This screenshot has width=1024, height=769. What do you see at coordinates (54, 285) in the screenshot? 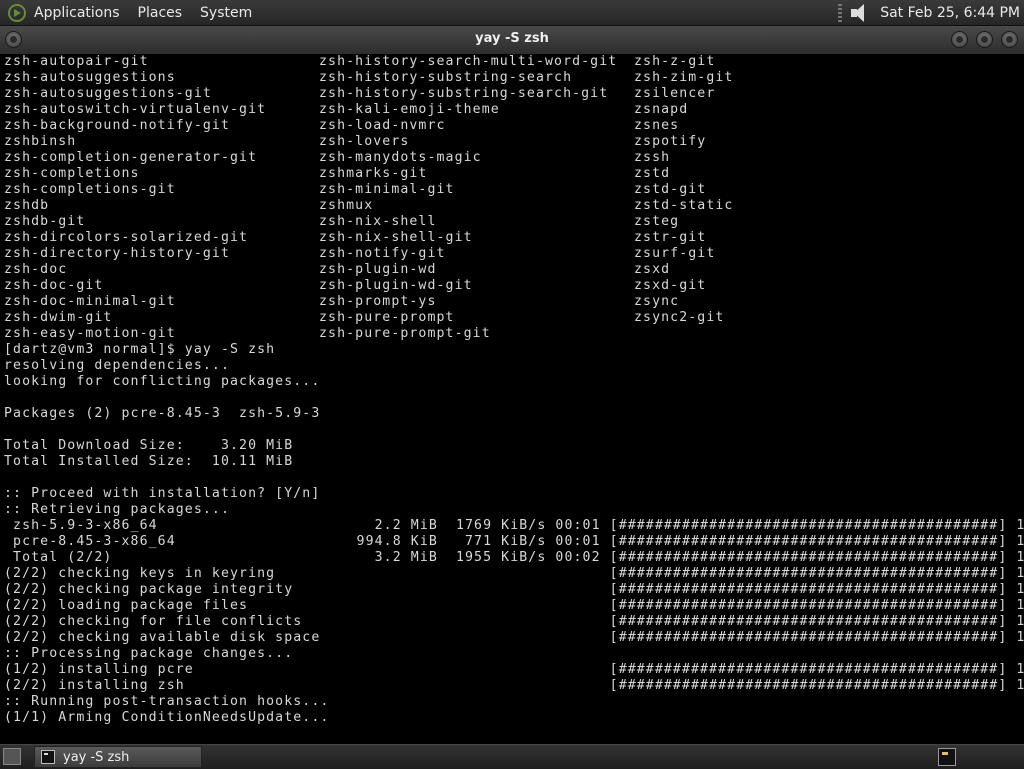
I see `package-name: zsh-doc-git` at bounding box center [54, 285].